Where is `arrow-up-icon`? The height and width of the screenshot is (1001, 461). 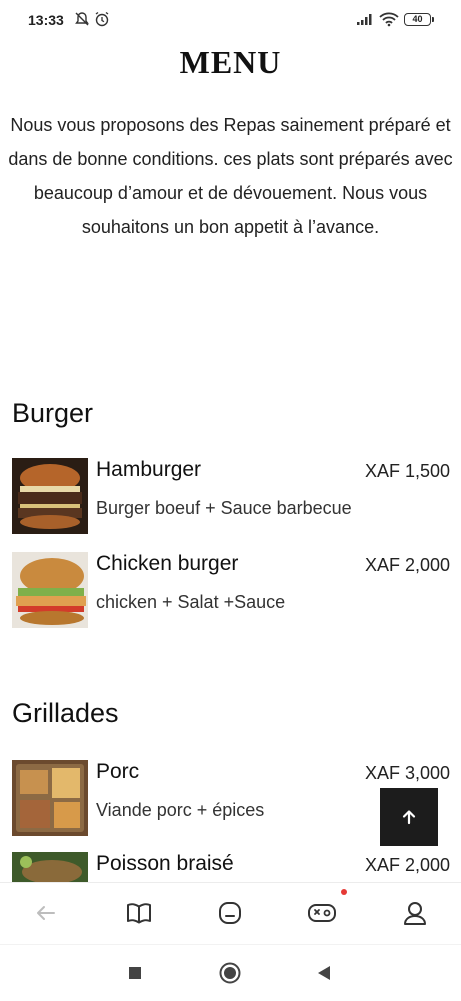 arrow-up-icon is located at coordinates (409, 817).